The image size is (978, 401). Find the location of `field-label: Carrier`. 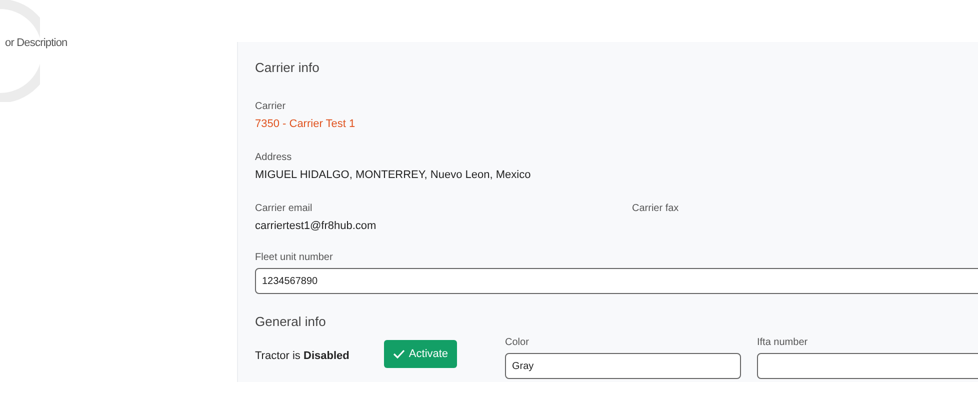

field-label: Carrier is located at coordinates (271, 106).